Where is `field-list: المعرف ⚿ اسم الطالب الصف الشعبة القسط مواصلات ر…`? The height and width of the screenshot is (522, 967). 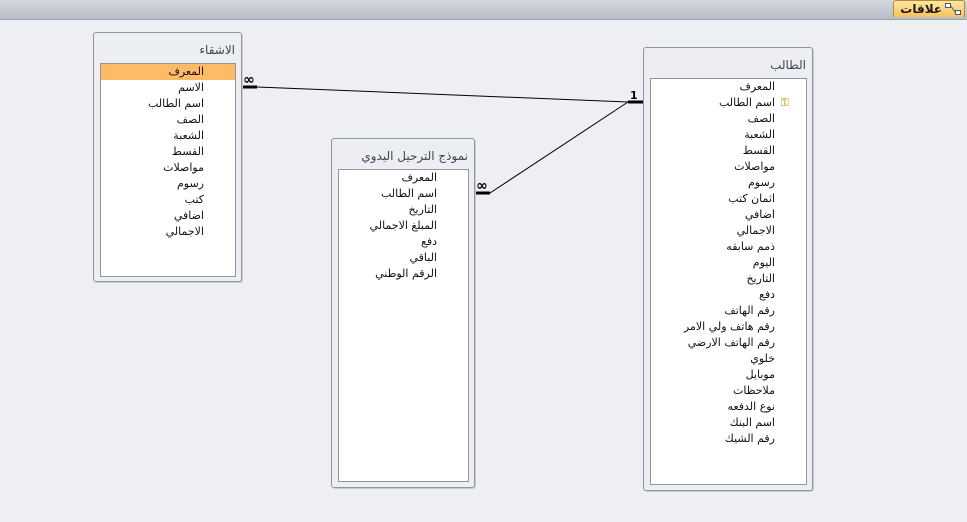 field-list: المعرف ⚿ اسم الطالب الصف الشعبة القسط مواصلات ر… is located at coordinates (728, 281).